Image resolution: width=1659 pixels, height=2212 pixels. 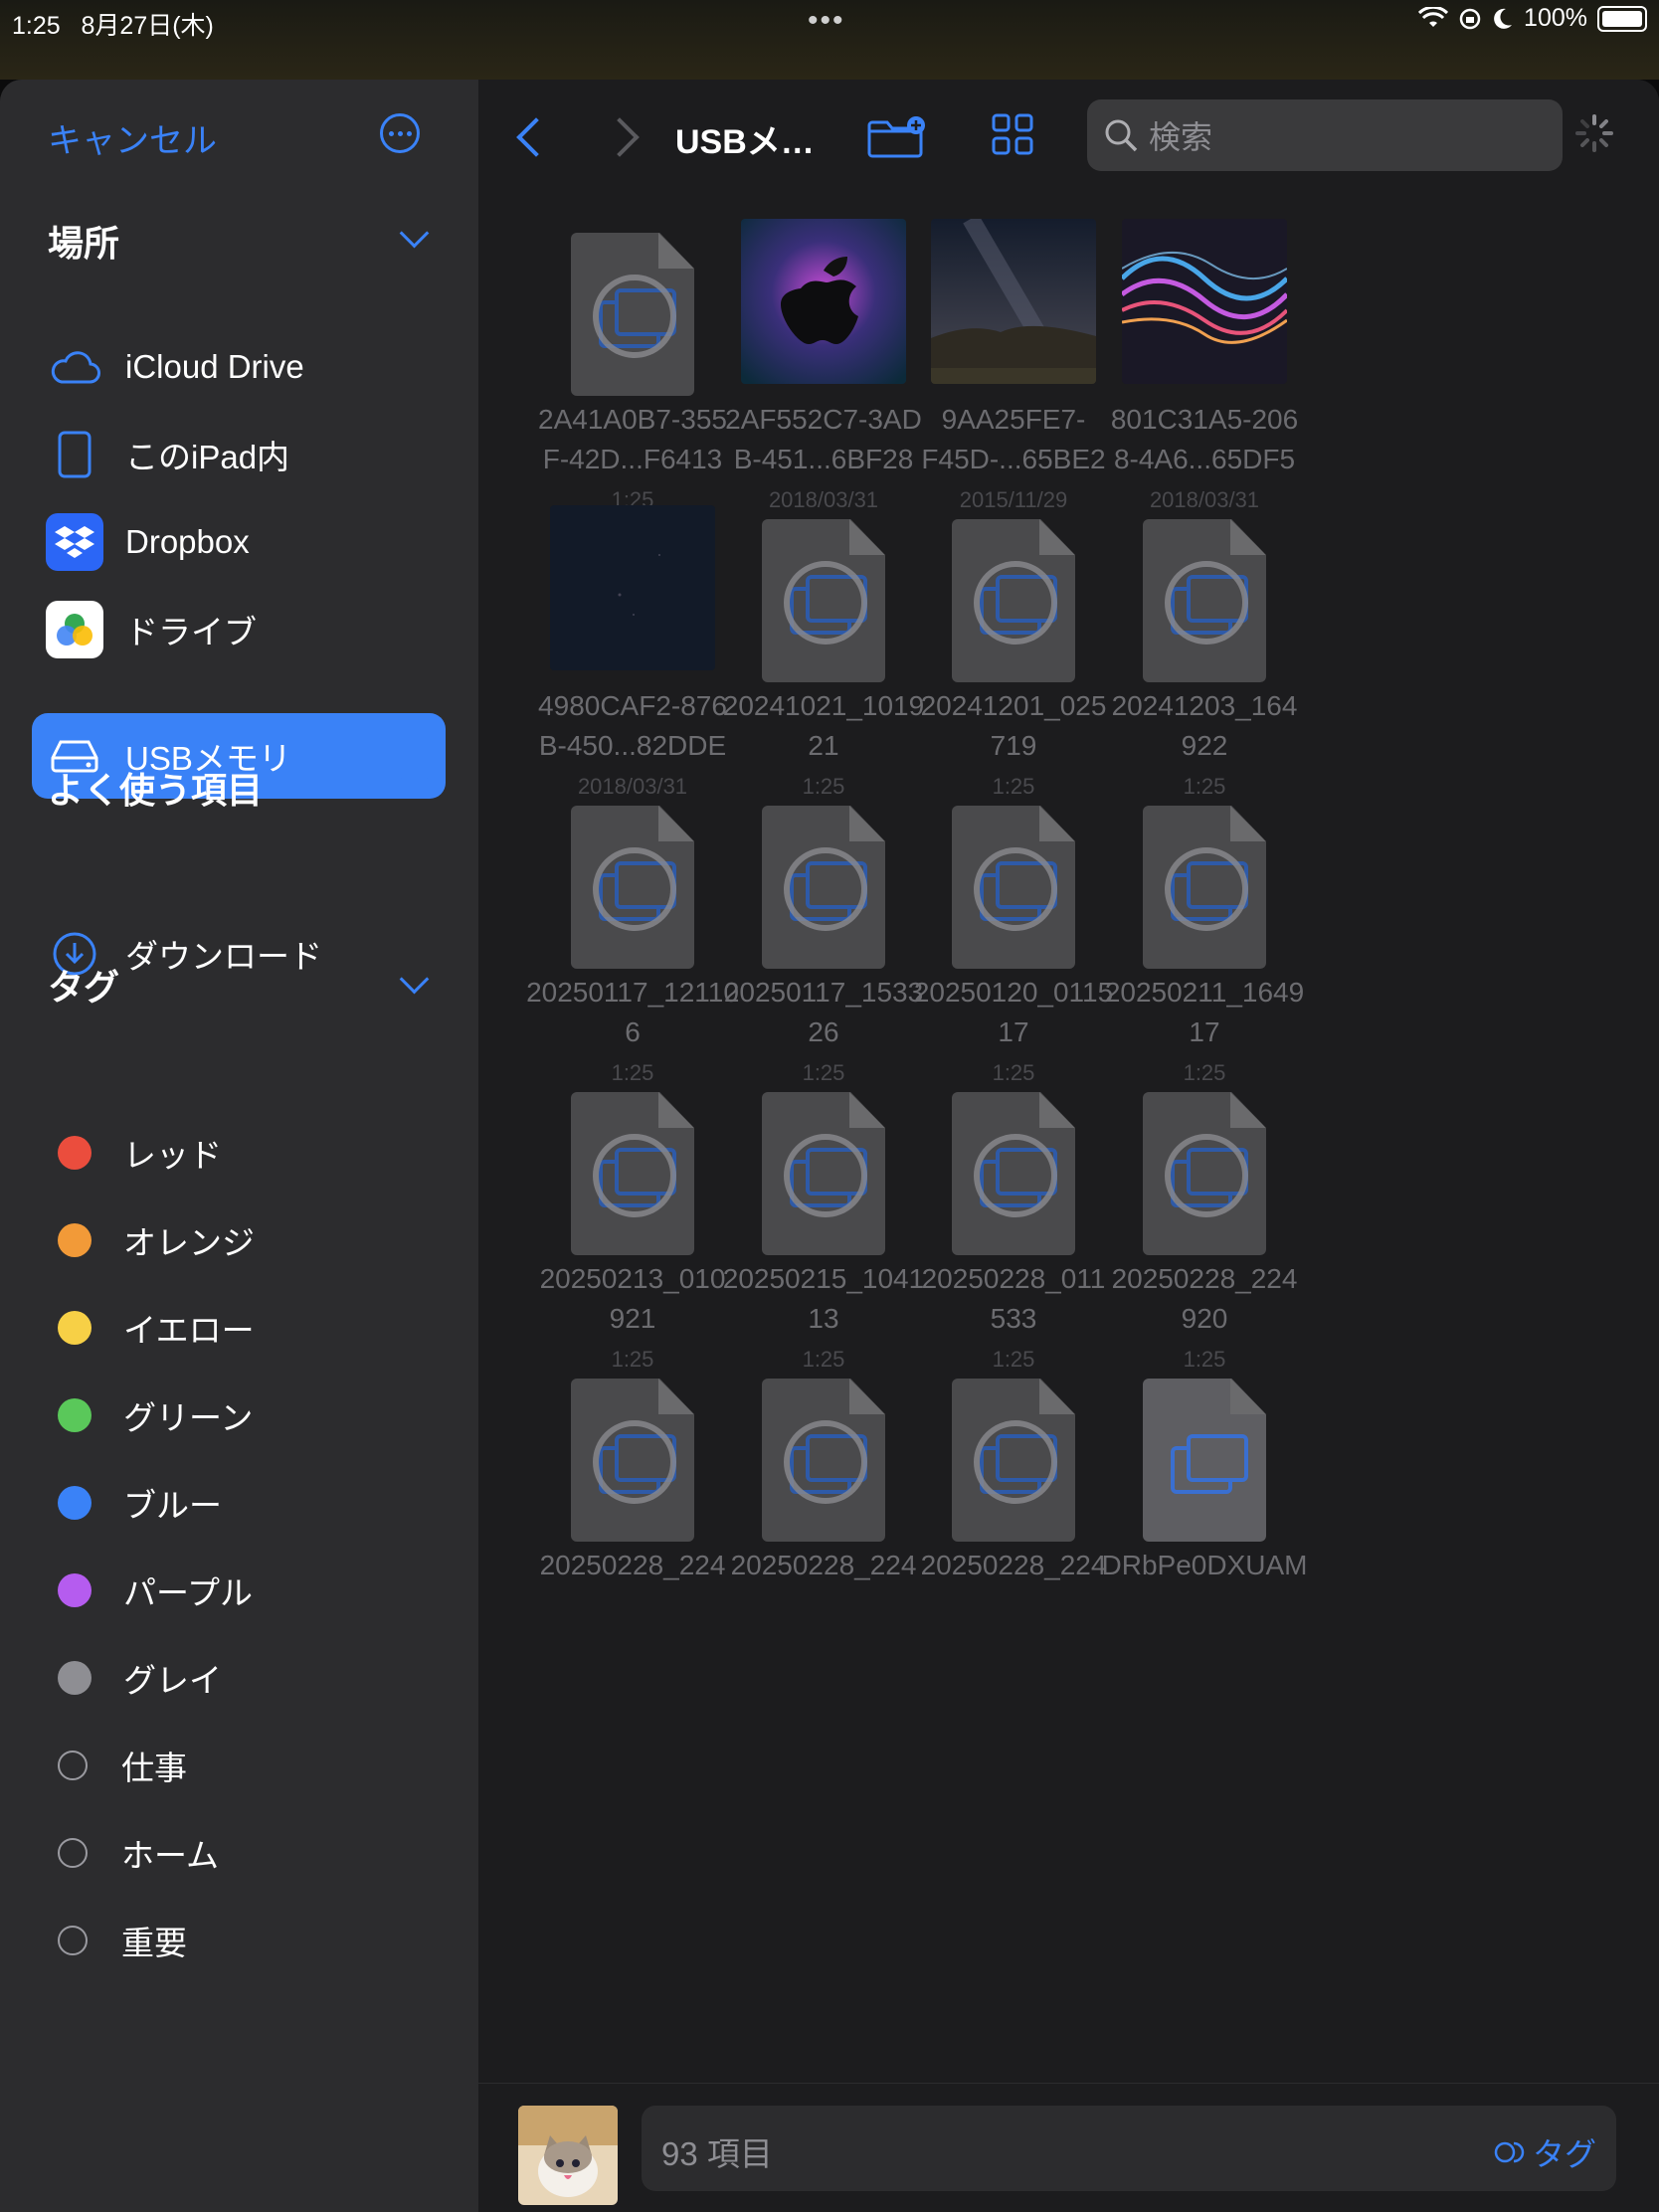 What do you see at coordinates (75, 1678) in the screenshot?
I see `tag-gray-dot-icon` at bounding box center [75, 1678].